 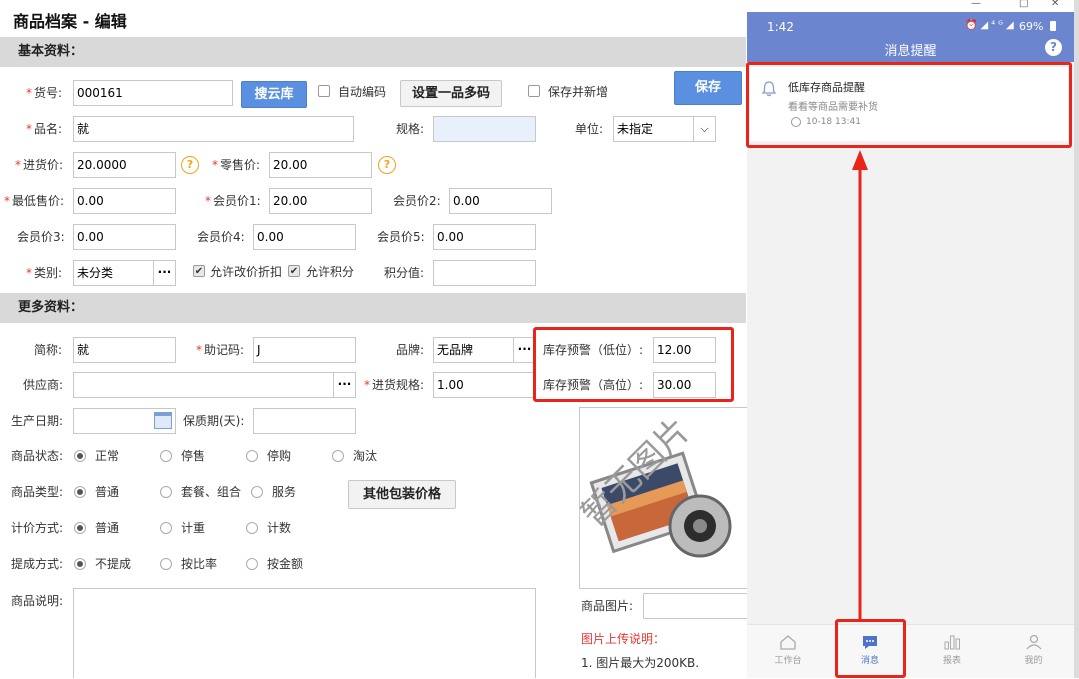 I want to click on commission-option: 按金额, so click(x=285, y=564).